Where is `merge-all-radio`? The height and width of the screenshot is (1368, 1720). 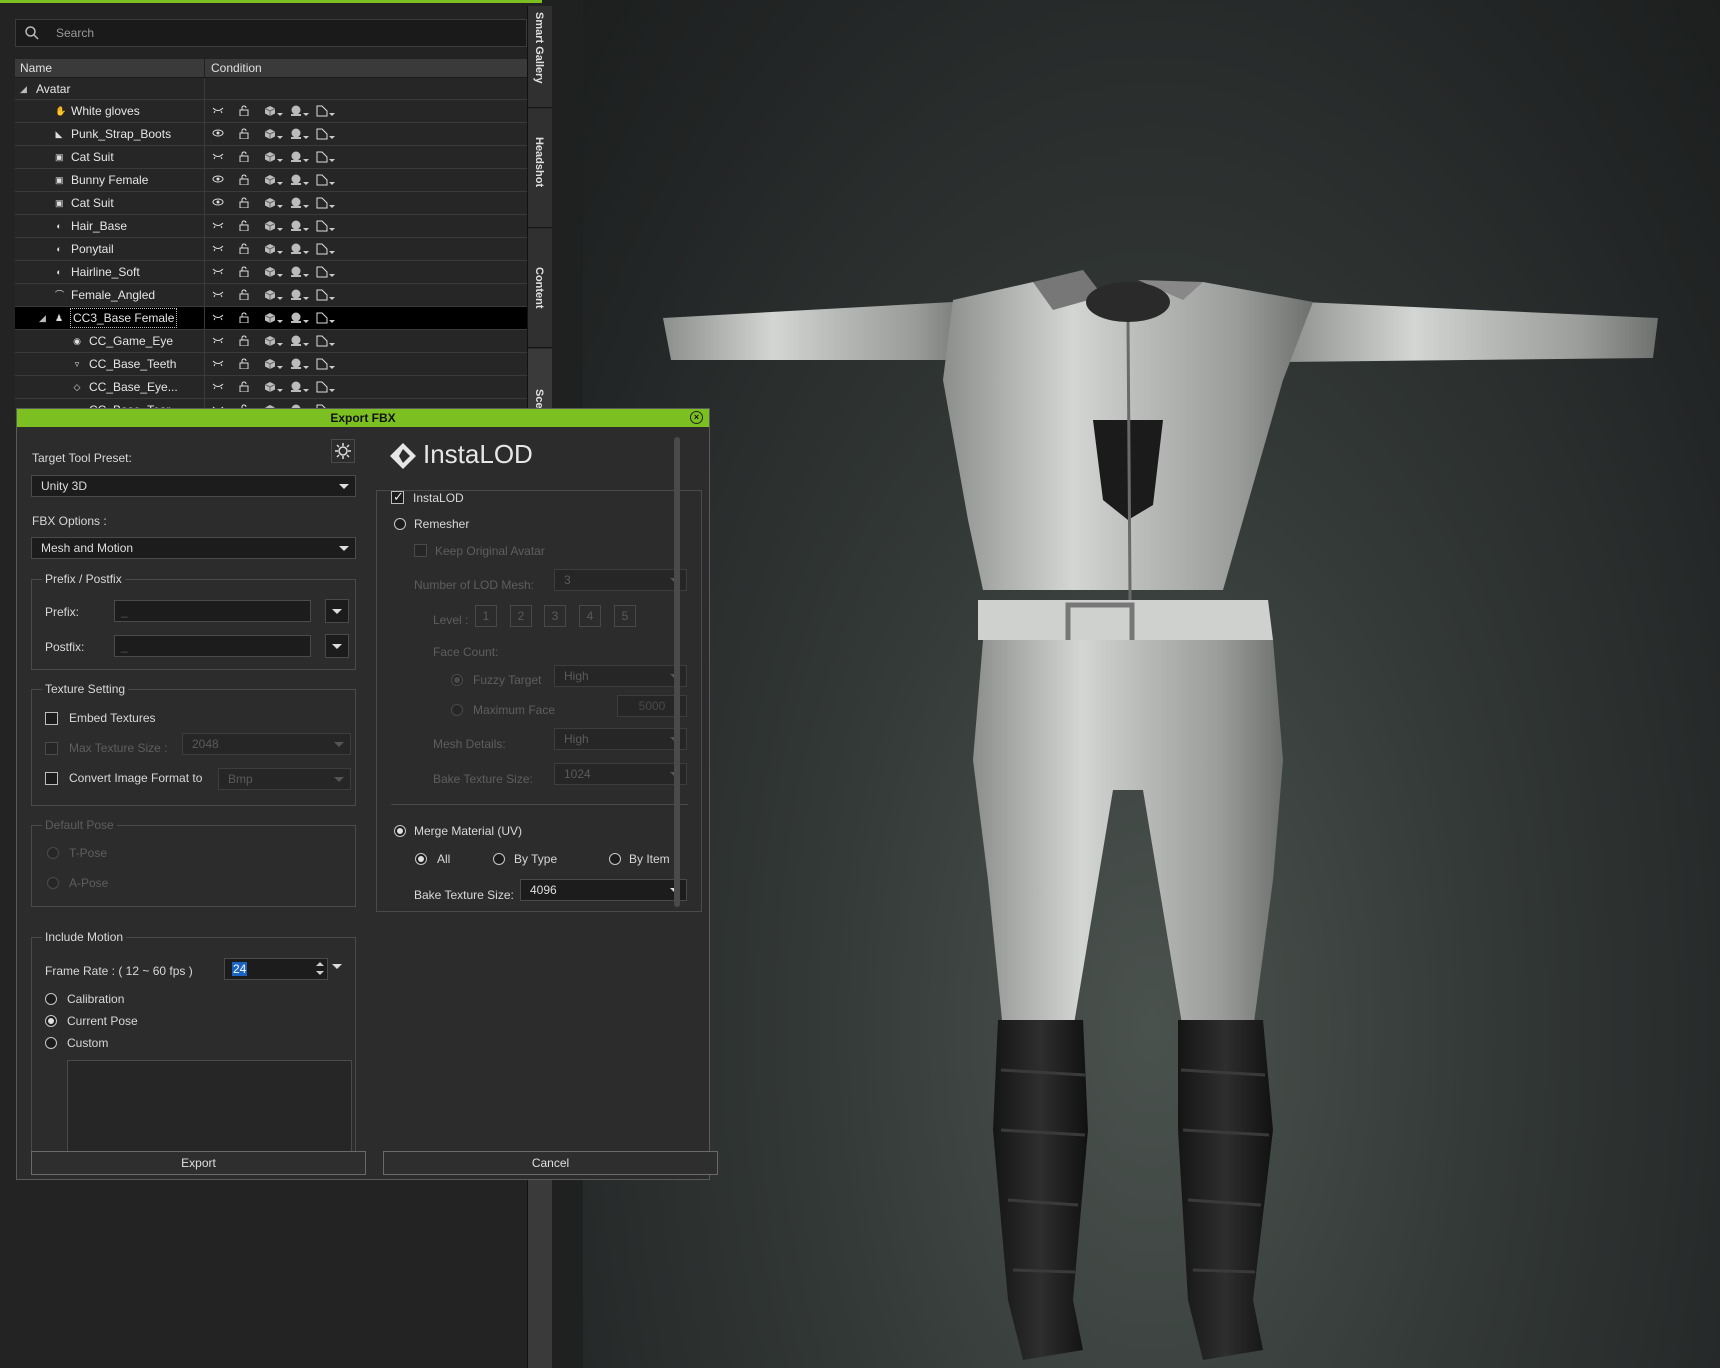 merge-all-radio is located at coordinates (421, 859).